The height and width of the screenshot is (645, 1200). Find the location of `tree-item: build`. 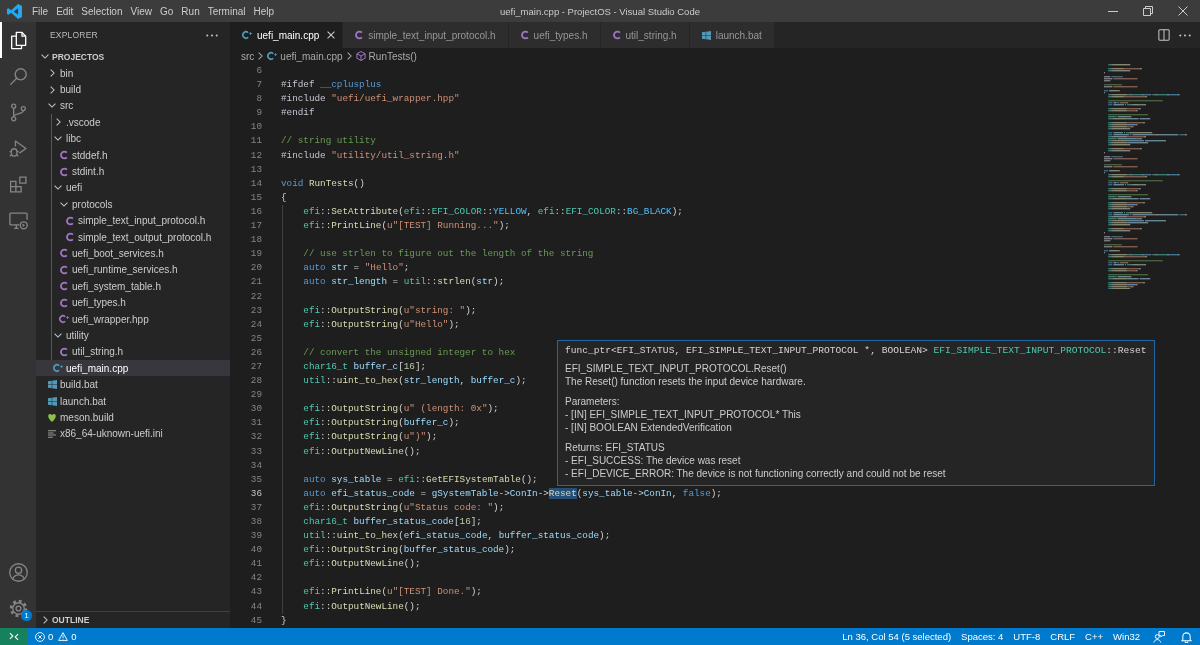

tree-item: build is located at coordinates (133, 89).